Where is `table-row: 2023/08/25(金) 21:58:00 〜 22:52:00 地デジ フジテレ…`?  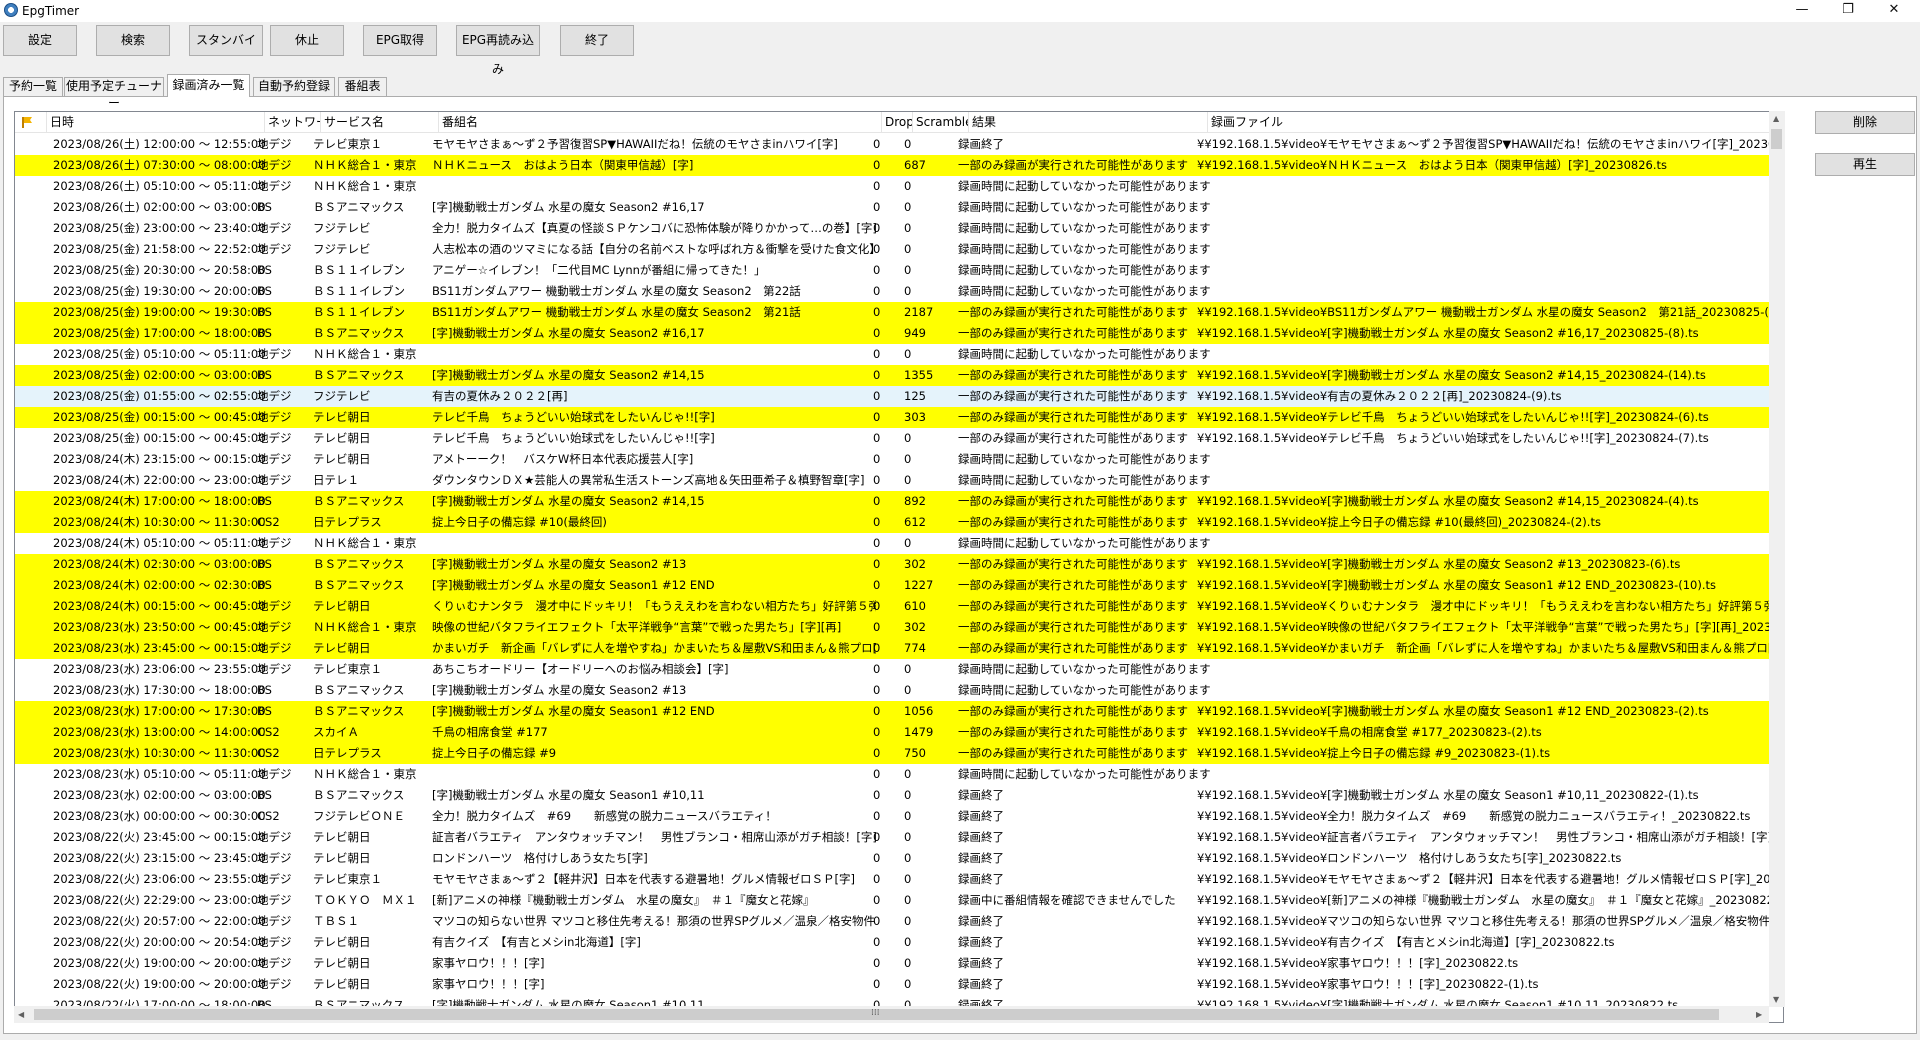 table-row: 2023/08/25(金) 21:58:00 〜 22:52:00 地デジ フジテレ… is located at coordinates (899, 249).